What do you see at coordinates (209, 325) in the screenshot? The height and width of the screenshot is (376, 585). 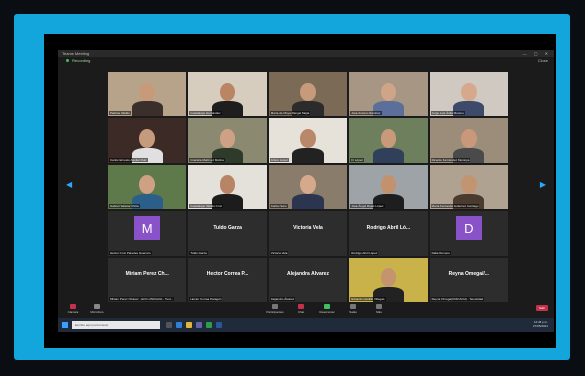 I see `excel-icon` at bounding box center [209, 325].